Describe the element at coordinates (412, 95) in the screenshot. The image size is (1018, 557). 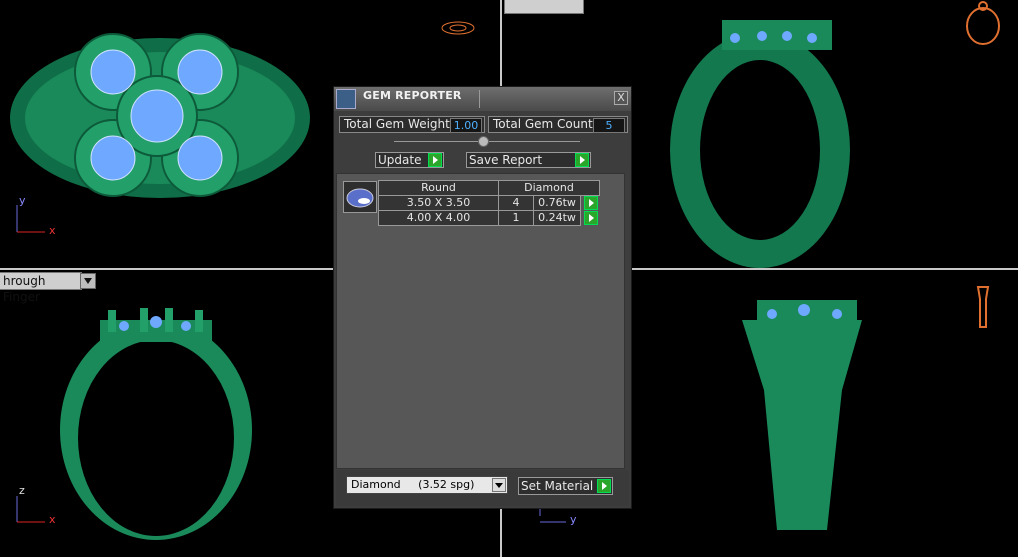
I see `dialog-title: GEM REPORTER` at that location.